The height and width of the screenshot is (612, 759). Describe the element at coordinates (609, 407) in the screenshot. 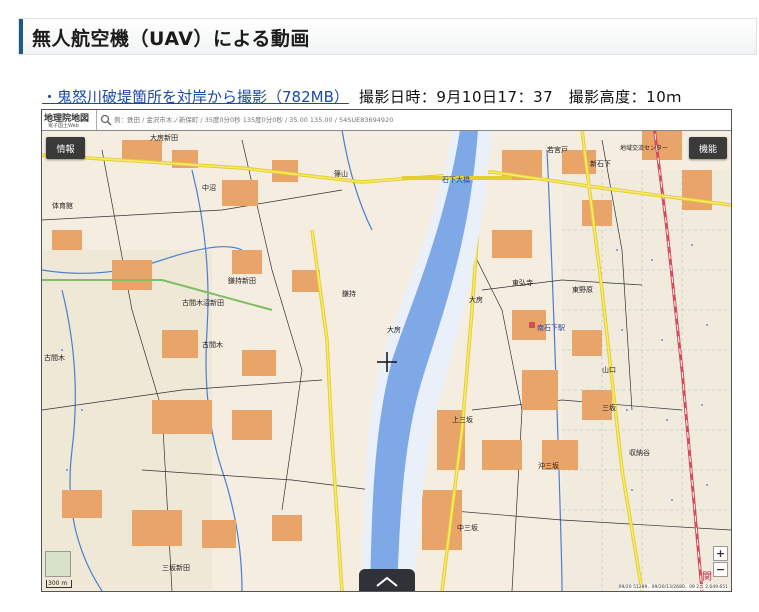

I see `map-label-misaka: 三坂` at that location.